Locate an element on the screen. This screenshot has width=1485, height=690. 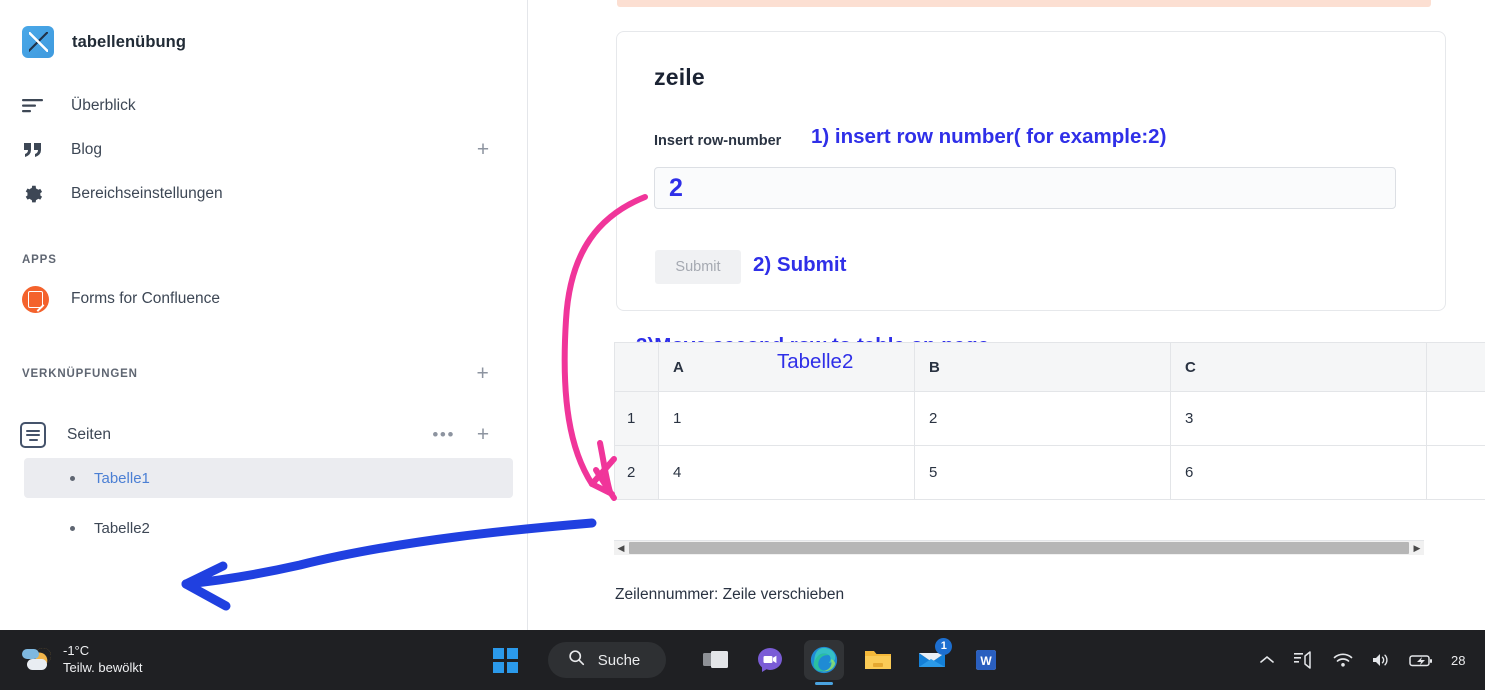
volume-icon is located at coordinates (1381, 660).